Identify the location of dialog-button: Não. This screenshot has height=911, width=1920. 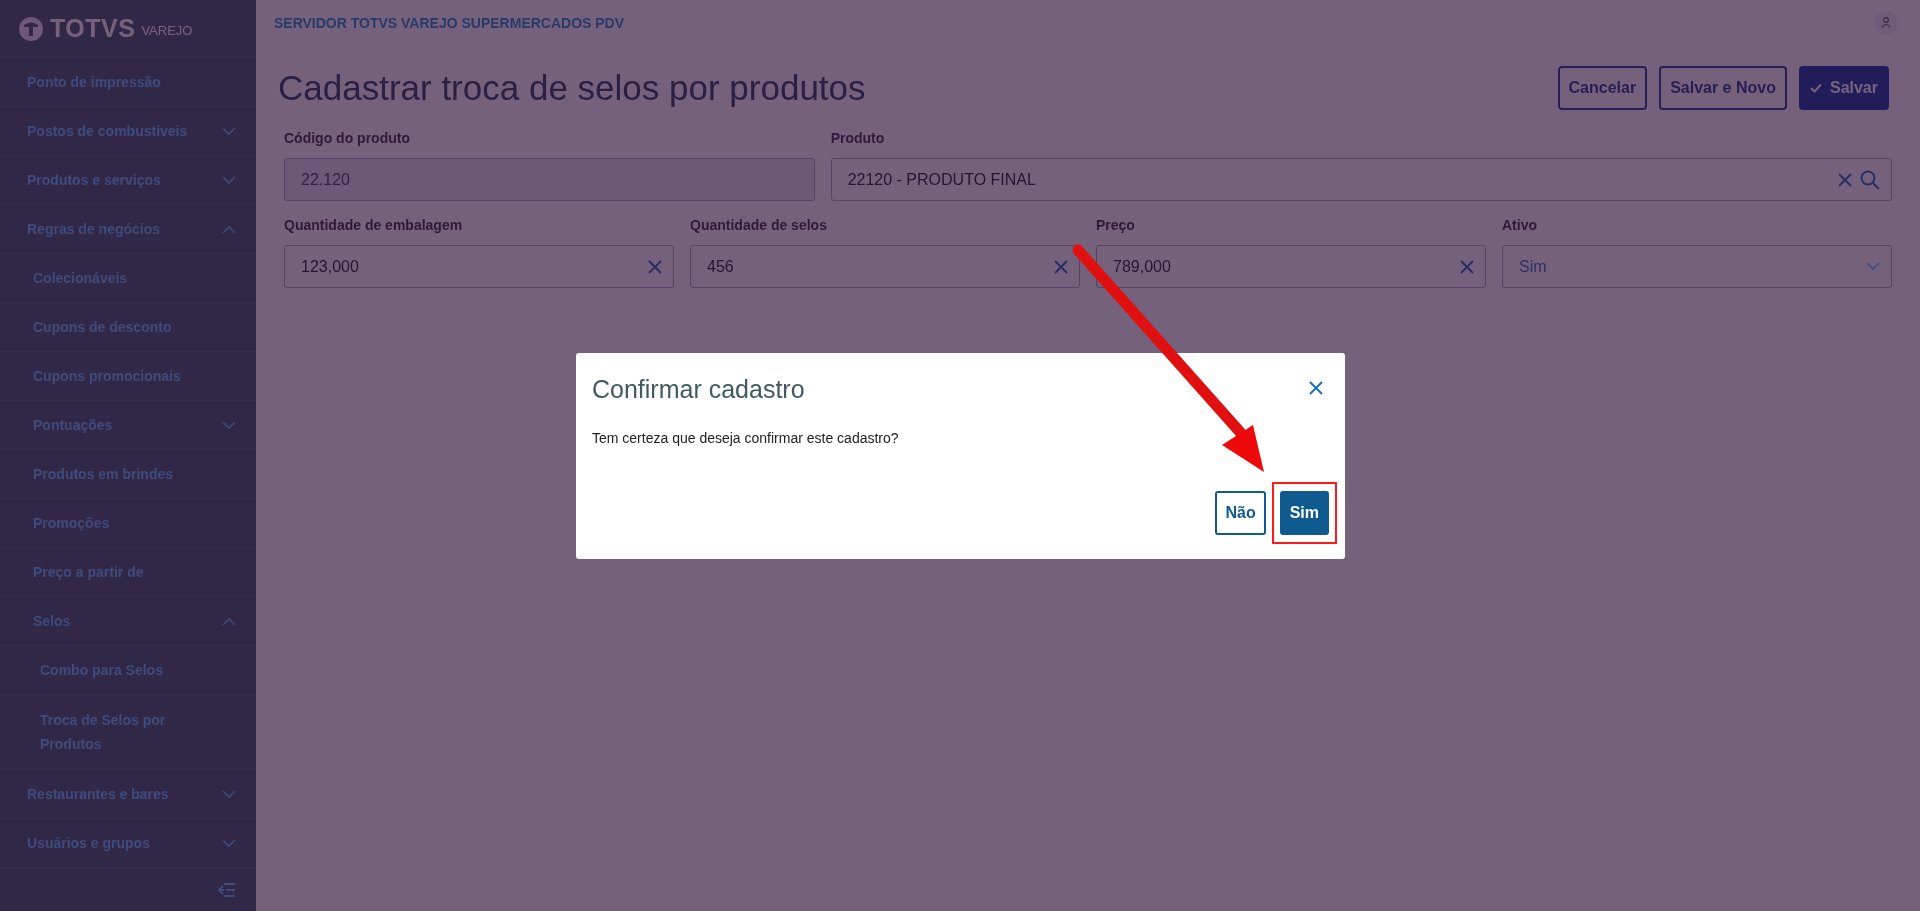
(1240, 513).